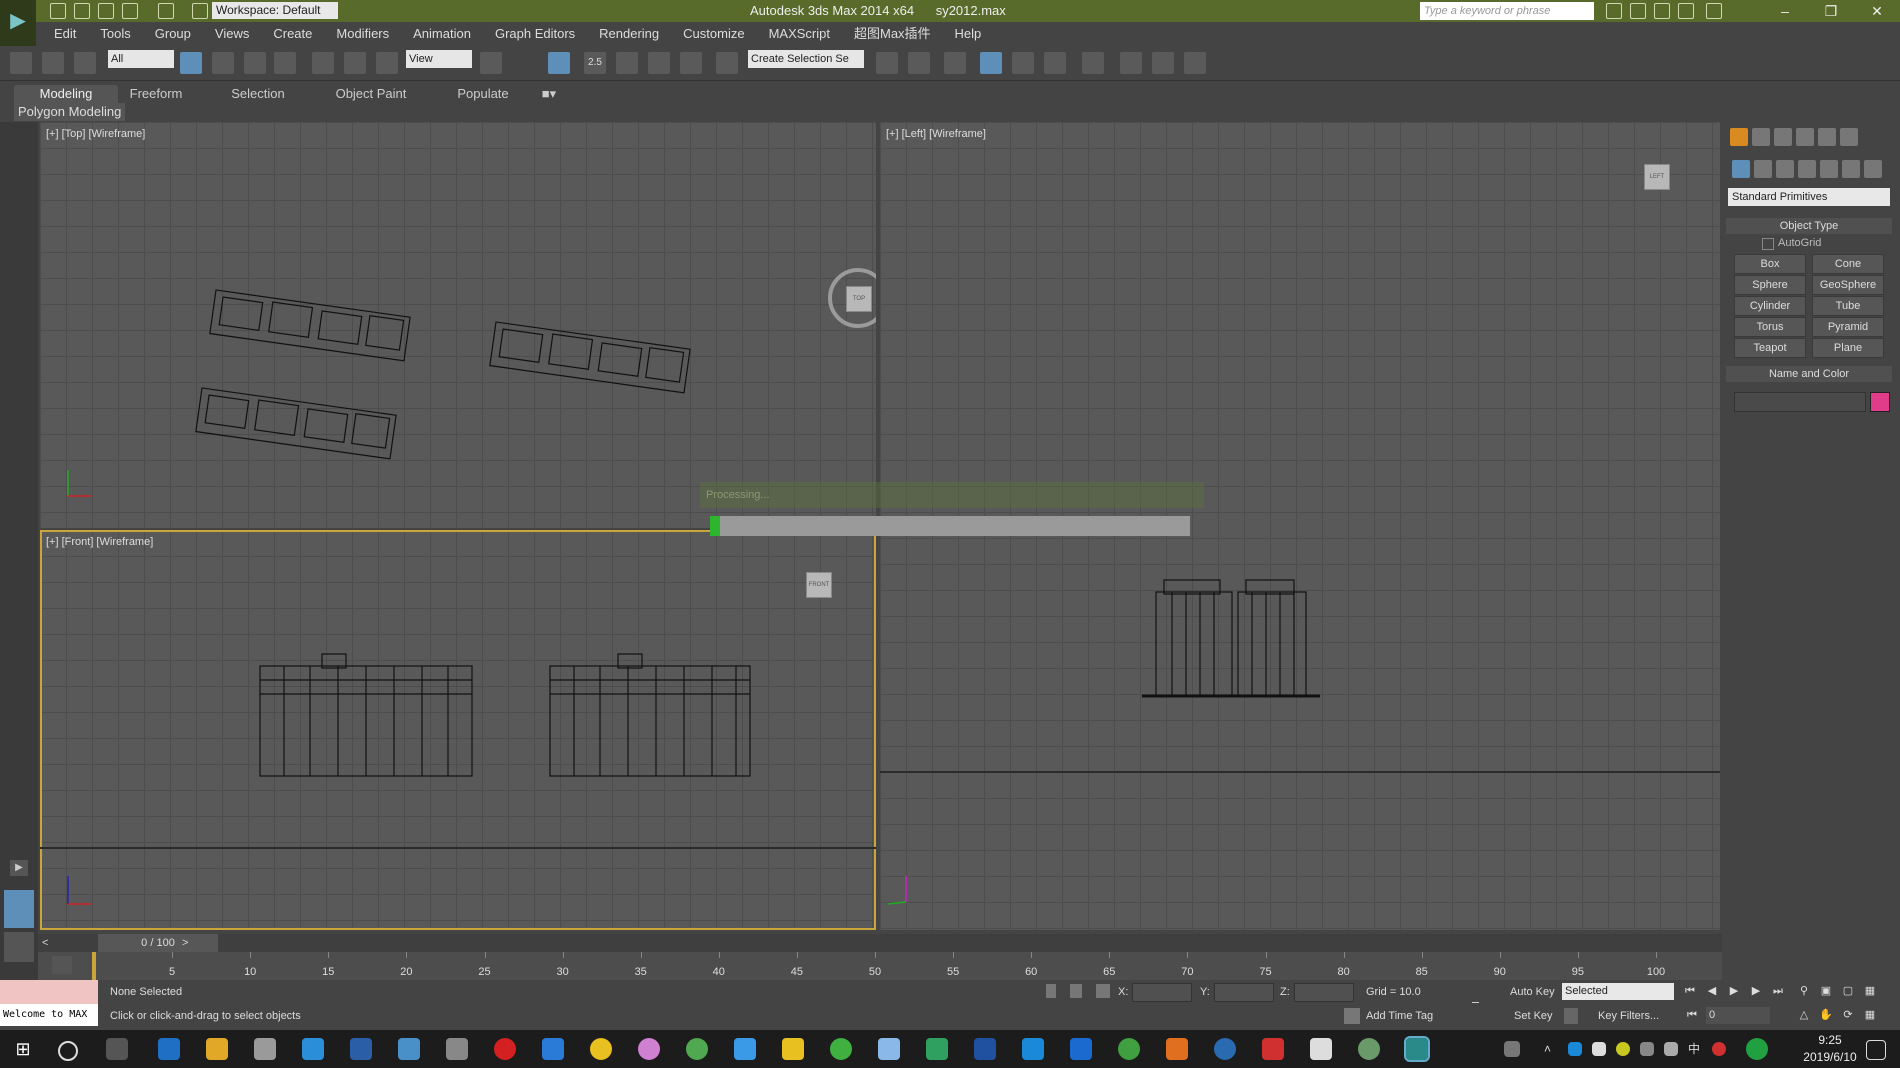 The width and height of the screenshot is (1900, 1068). What do you see at coordinates (371, 94) in the screenshot?
I see `tab-object-paint: Object Paint` at bounding box center [371, 94].